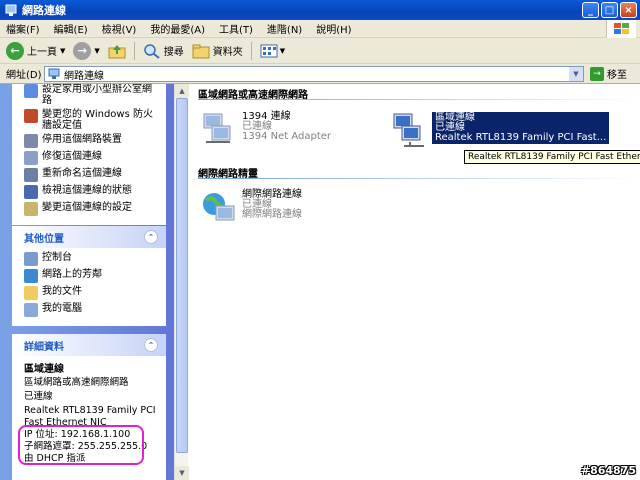  What do you see at coordinates (182, 91) in the screenshot?
I see `scroll-up-icon: ▲` at bounding box center [182, 91].